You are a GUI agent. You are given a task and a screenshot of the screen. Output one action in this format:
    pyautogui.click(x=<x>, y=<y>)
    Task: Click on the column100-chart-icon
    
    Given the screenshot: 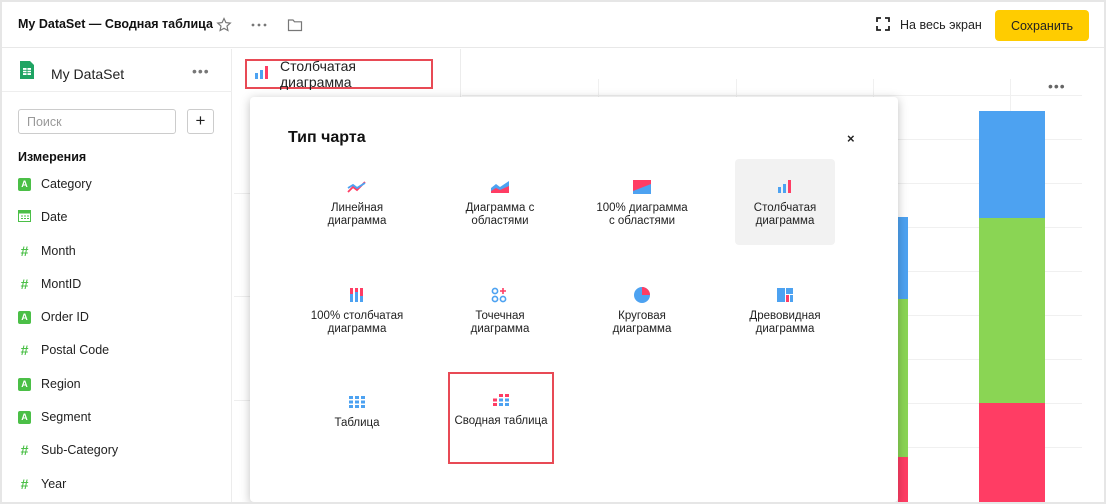 What is the action you would take?
    pyautogui.click(x=357, y=295)
    